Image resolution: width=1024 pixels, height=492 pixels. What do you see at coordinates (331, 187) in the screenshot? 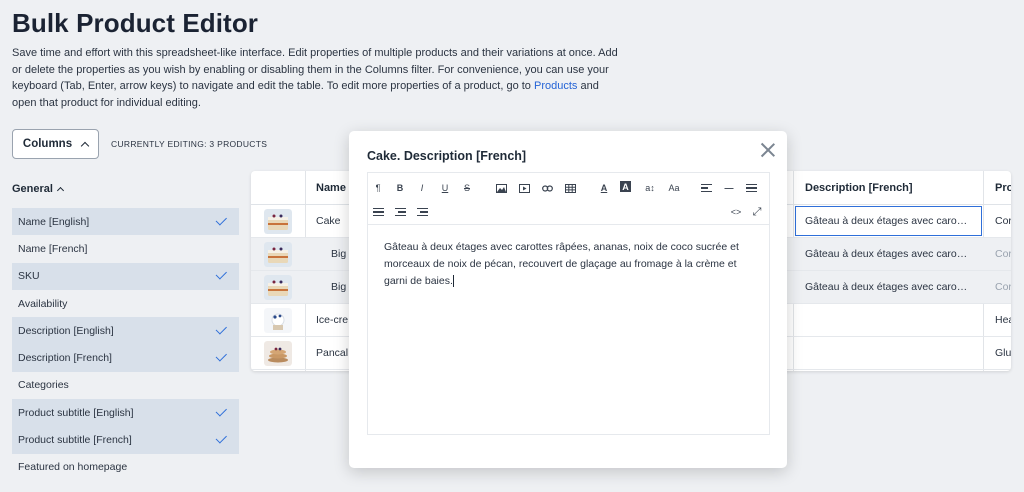
I see `header-name: Name` at bounding box center [331, 187].